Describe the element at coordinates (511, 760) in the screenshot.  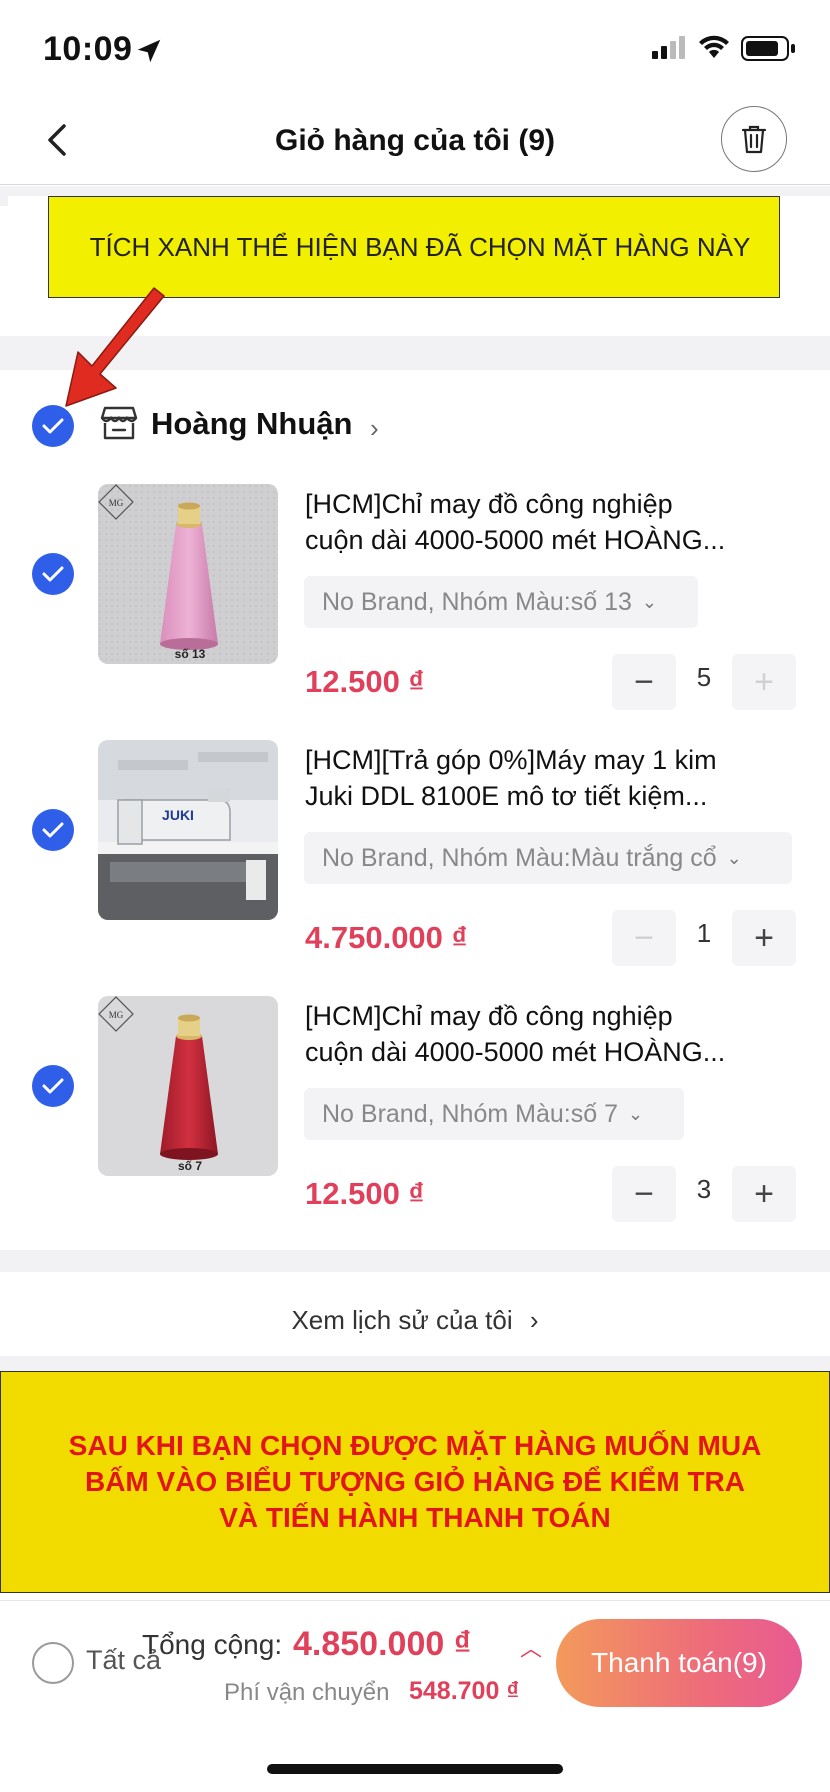
I see `product-name-line: [HCM][Trả góp 0%]Máy may 1 kim` at that location.